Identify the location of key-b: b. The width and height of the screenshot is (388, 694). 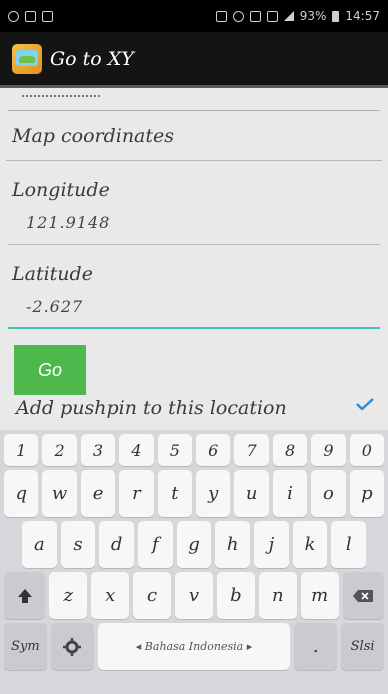
(235, 595).